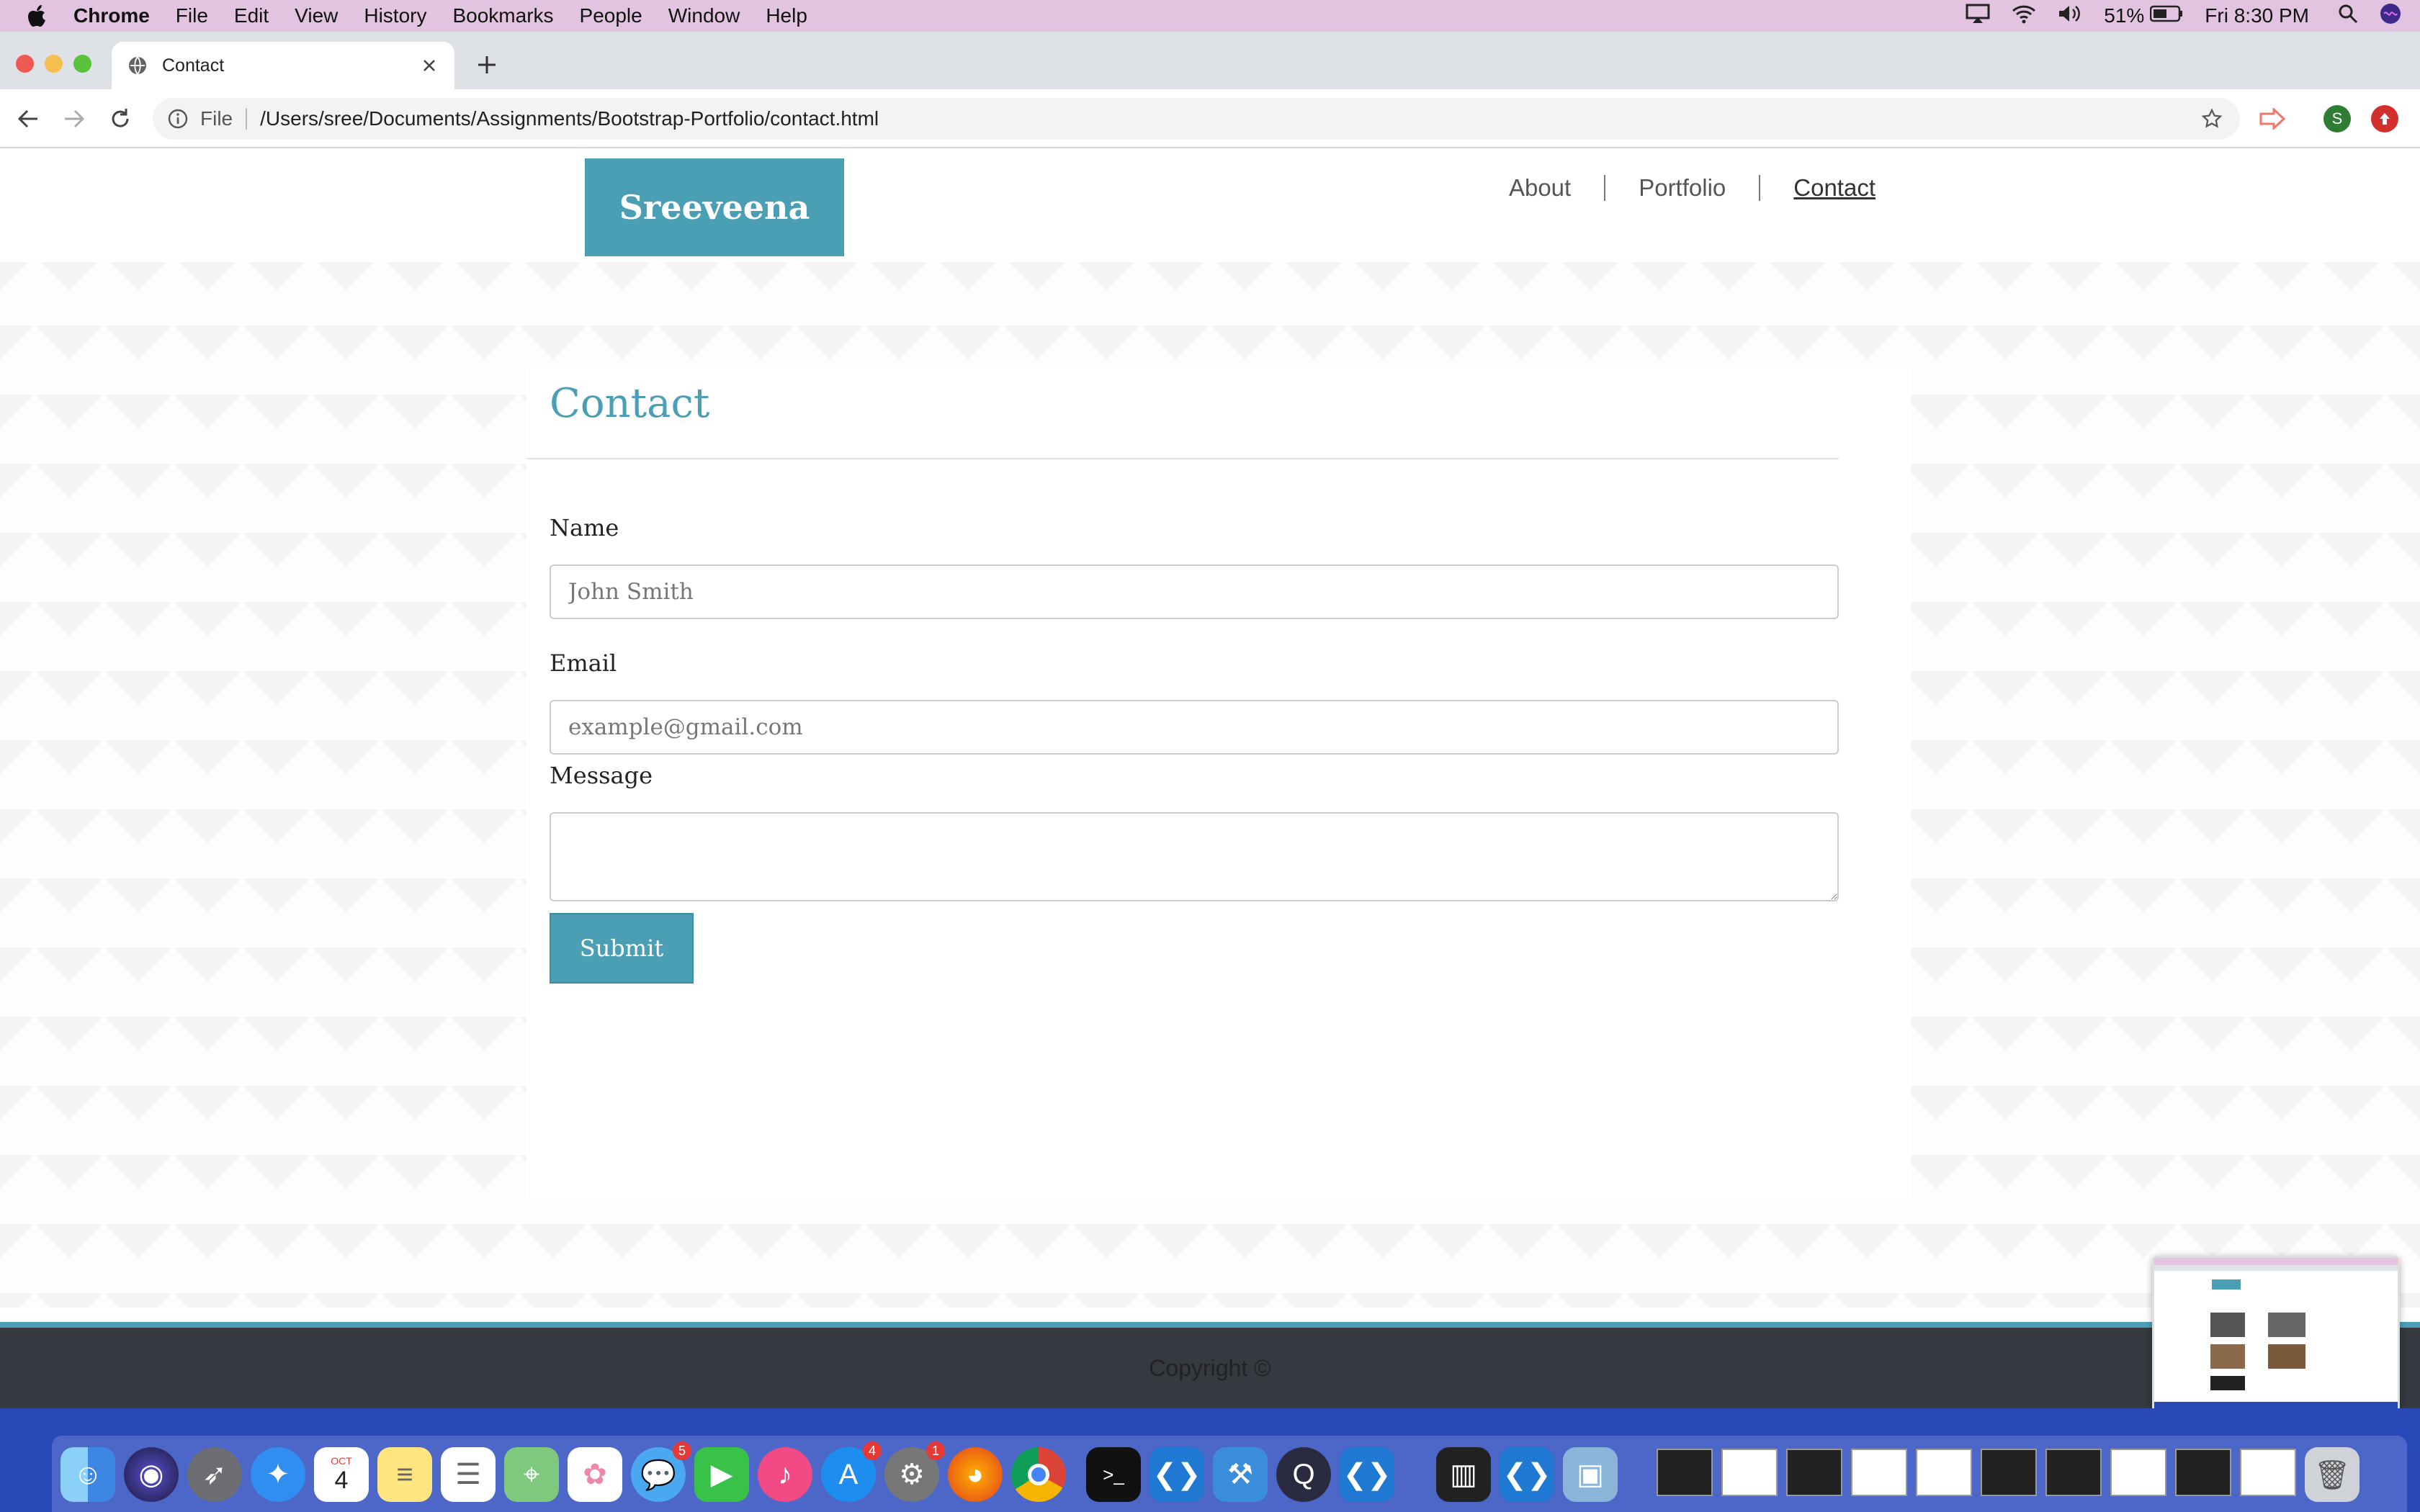  I want to click on email-label: Email, so click(583, 663).